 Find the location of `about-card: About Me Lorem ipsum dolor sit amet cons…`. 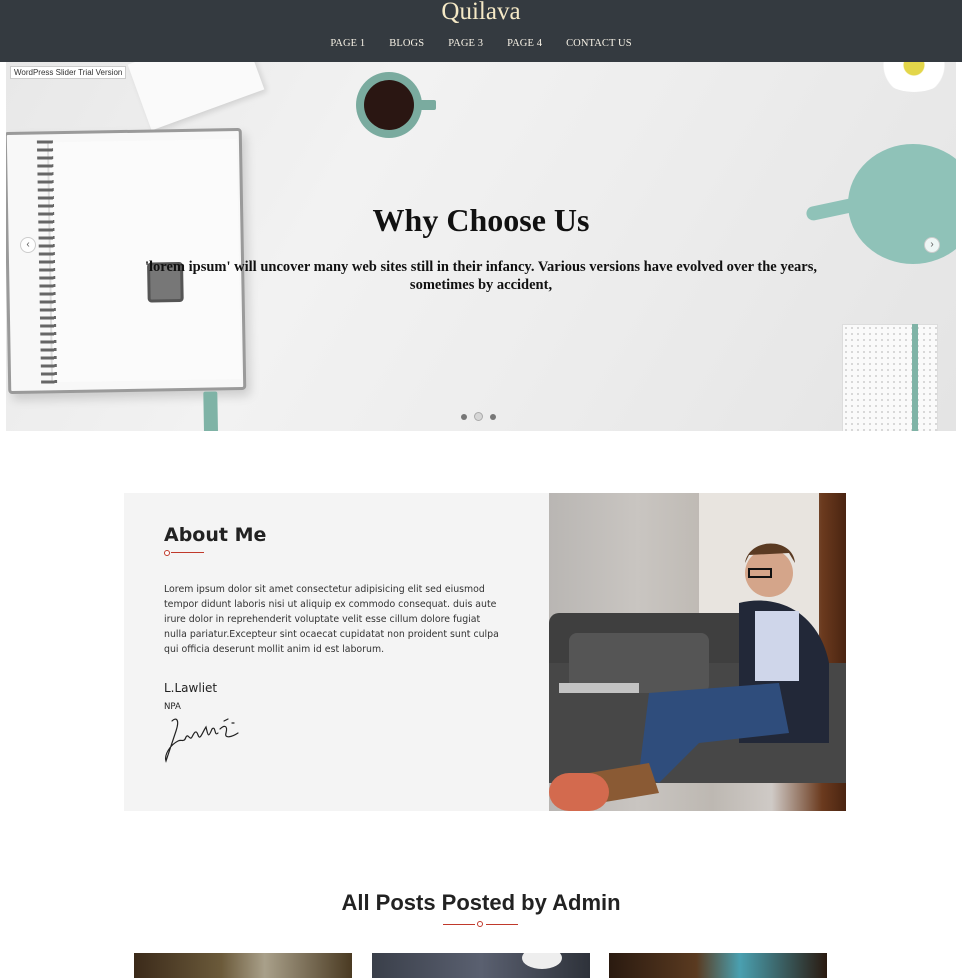

about-card: About Me Lorem ipsum dolor sit amet cons… is located at coordinates (336, 652).